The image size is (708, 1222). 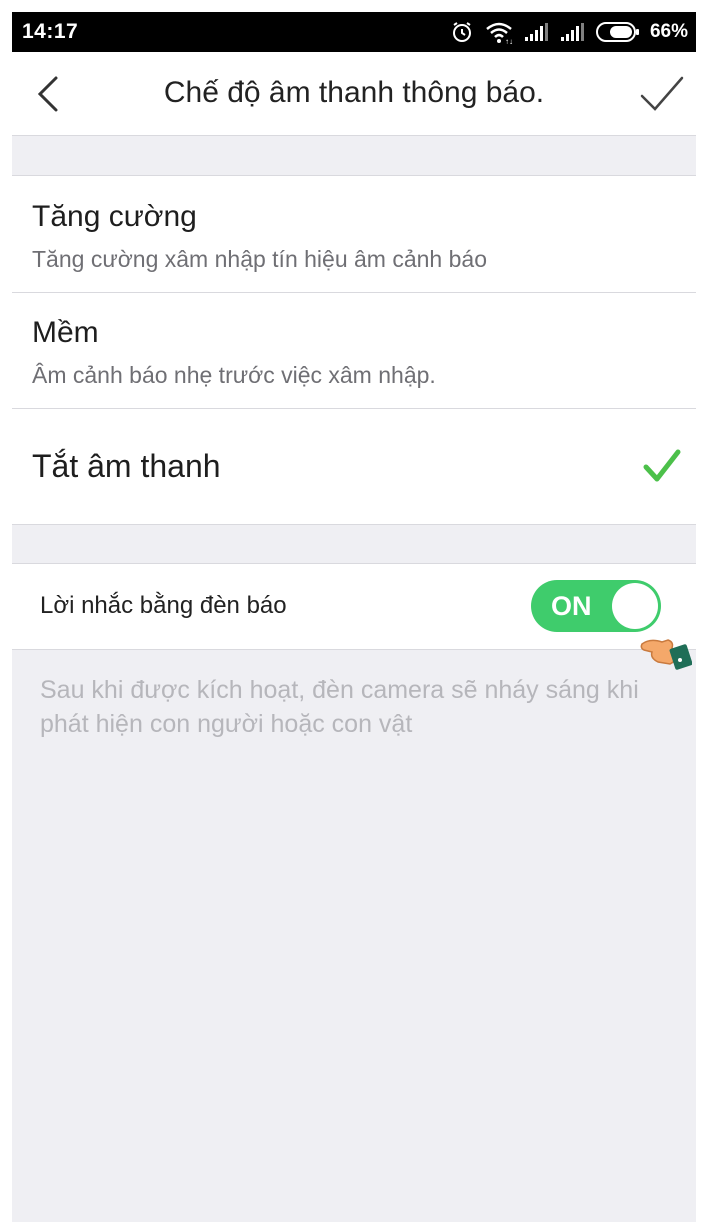 What do you see at coordinates (666, 654) in the screenshot?
I see `pointing-hand-icon` at bounding box center [666, 654].